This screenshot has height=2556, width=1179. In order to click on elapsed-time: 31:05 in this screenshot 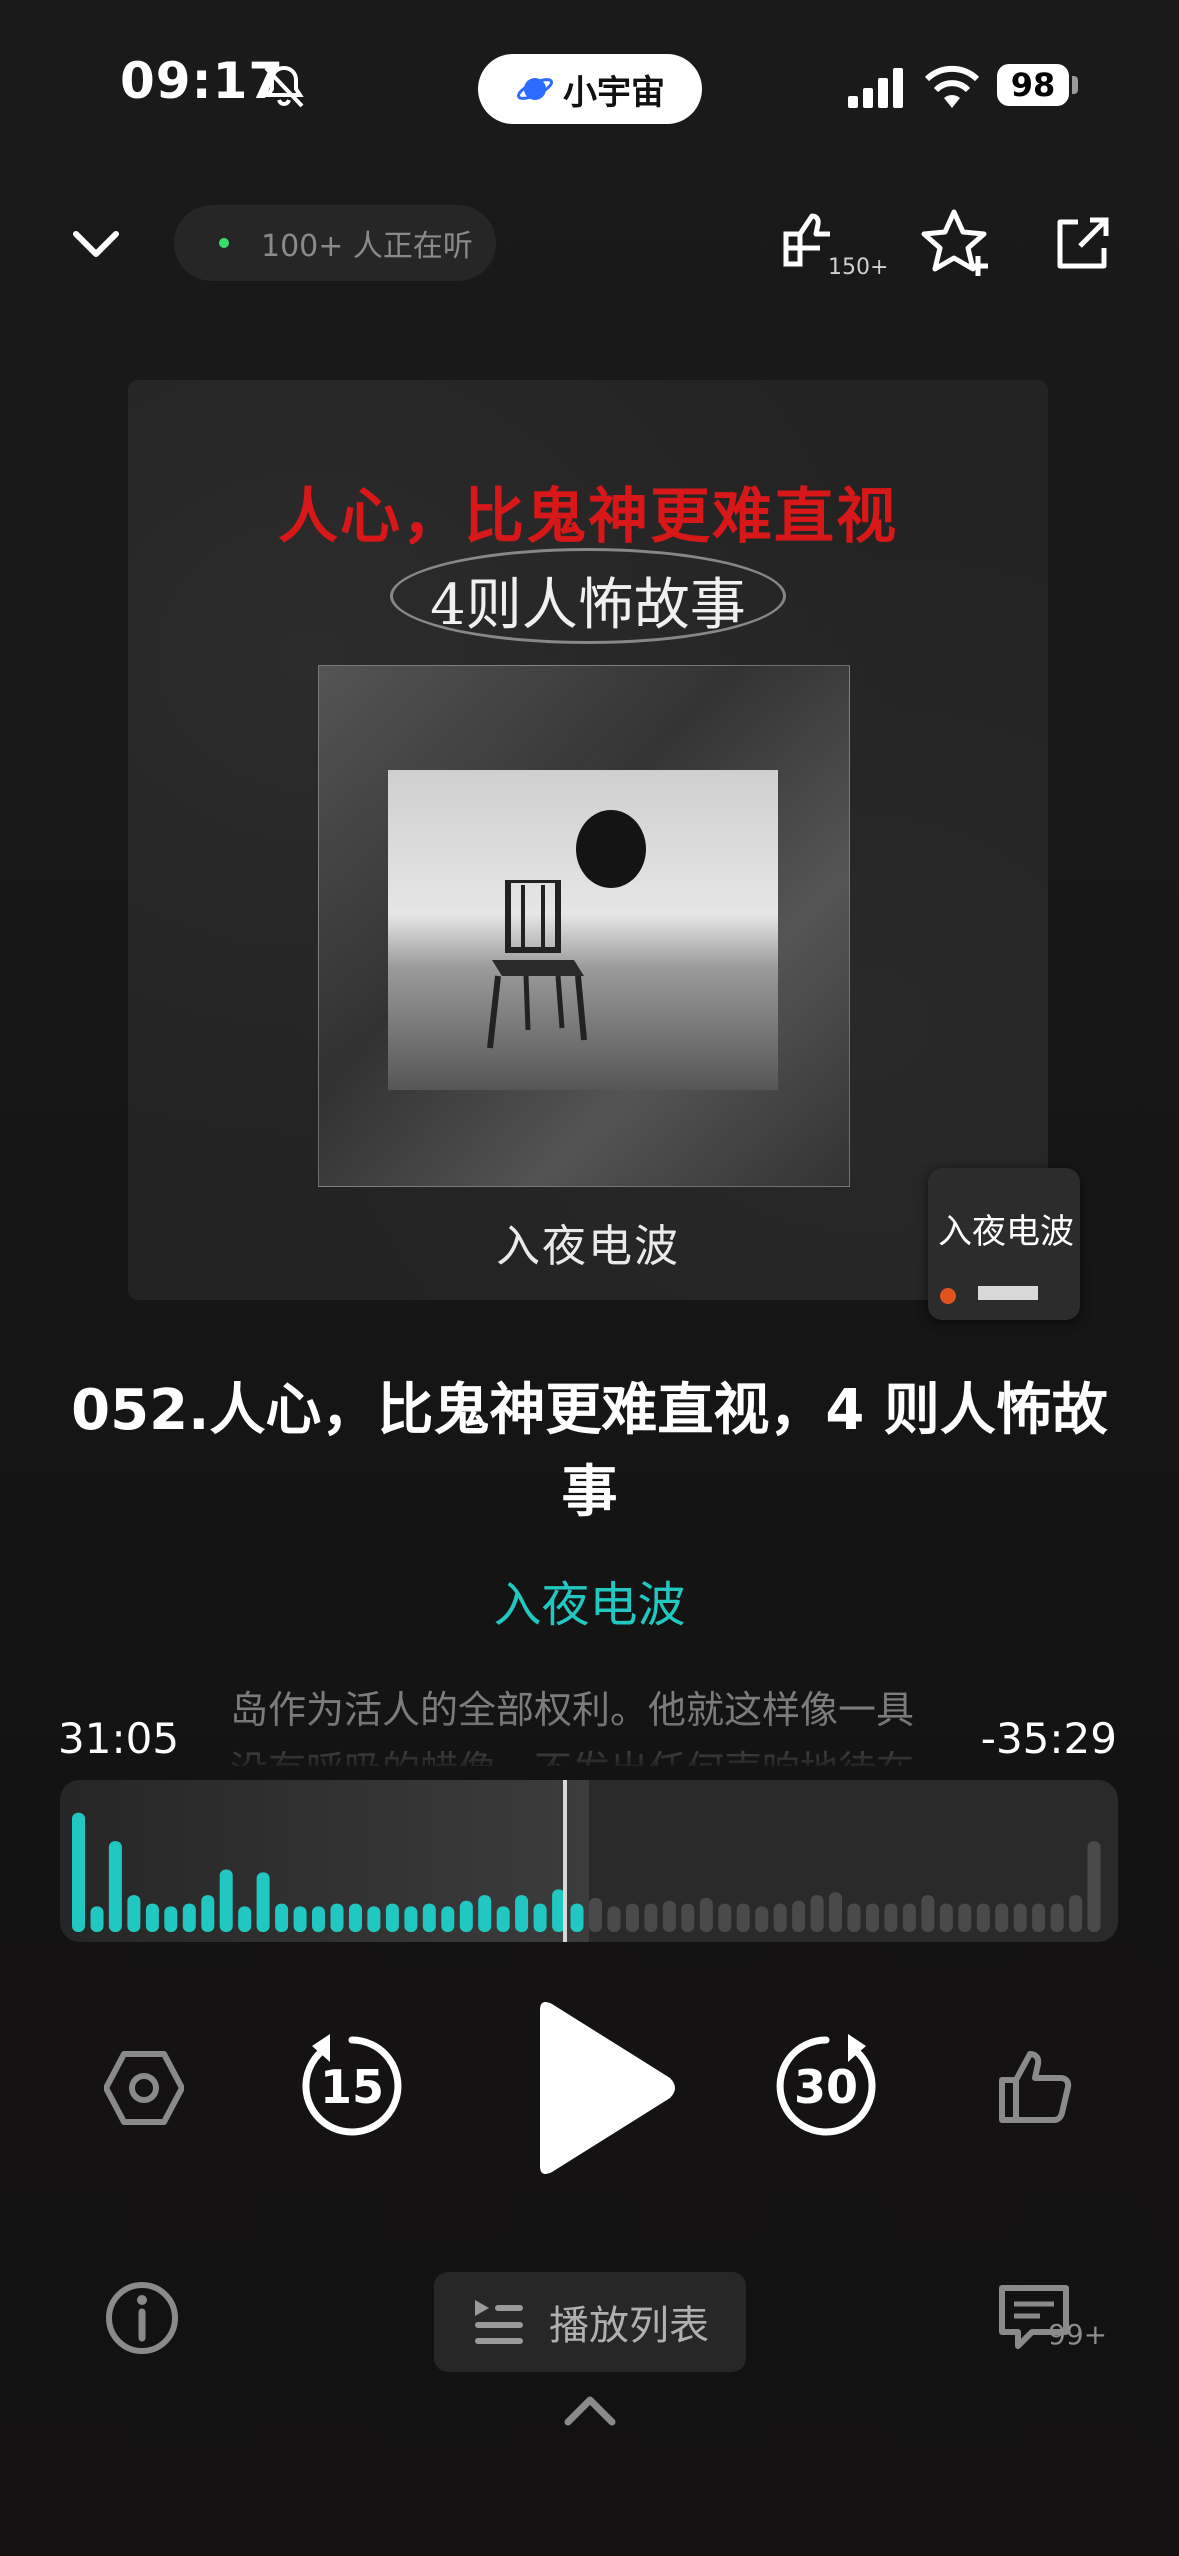, I will do `click(119, 1738)`.